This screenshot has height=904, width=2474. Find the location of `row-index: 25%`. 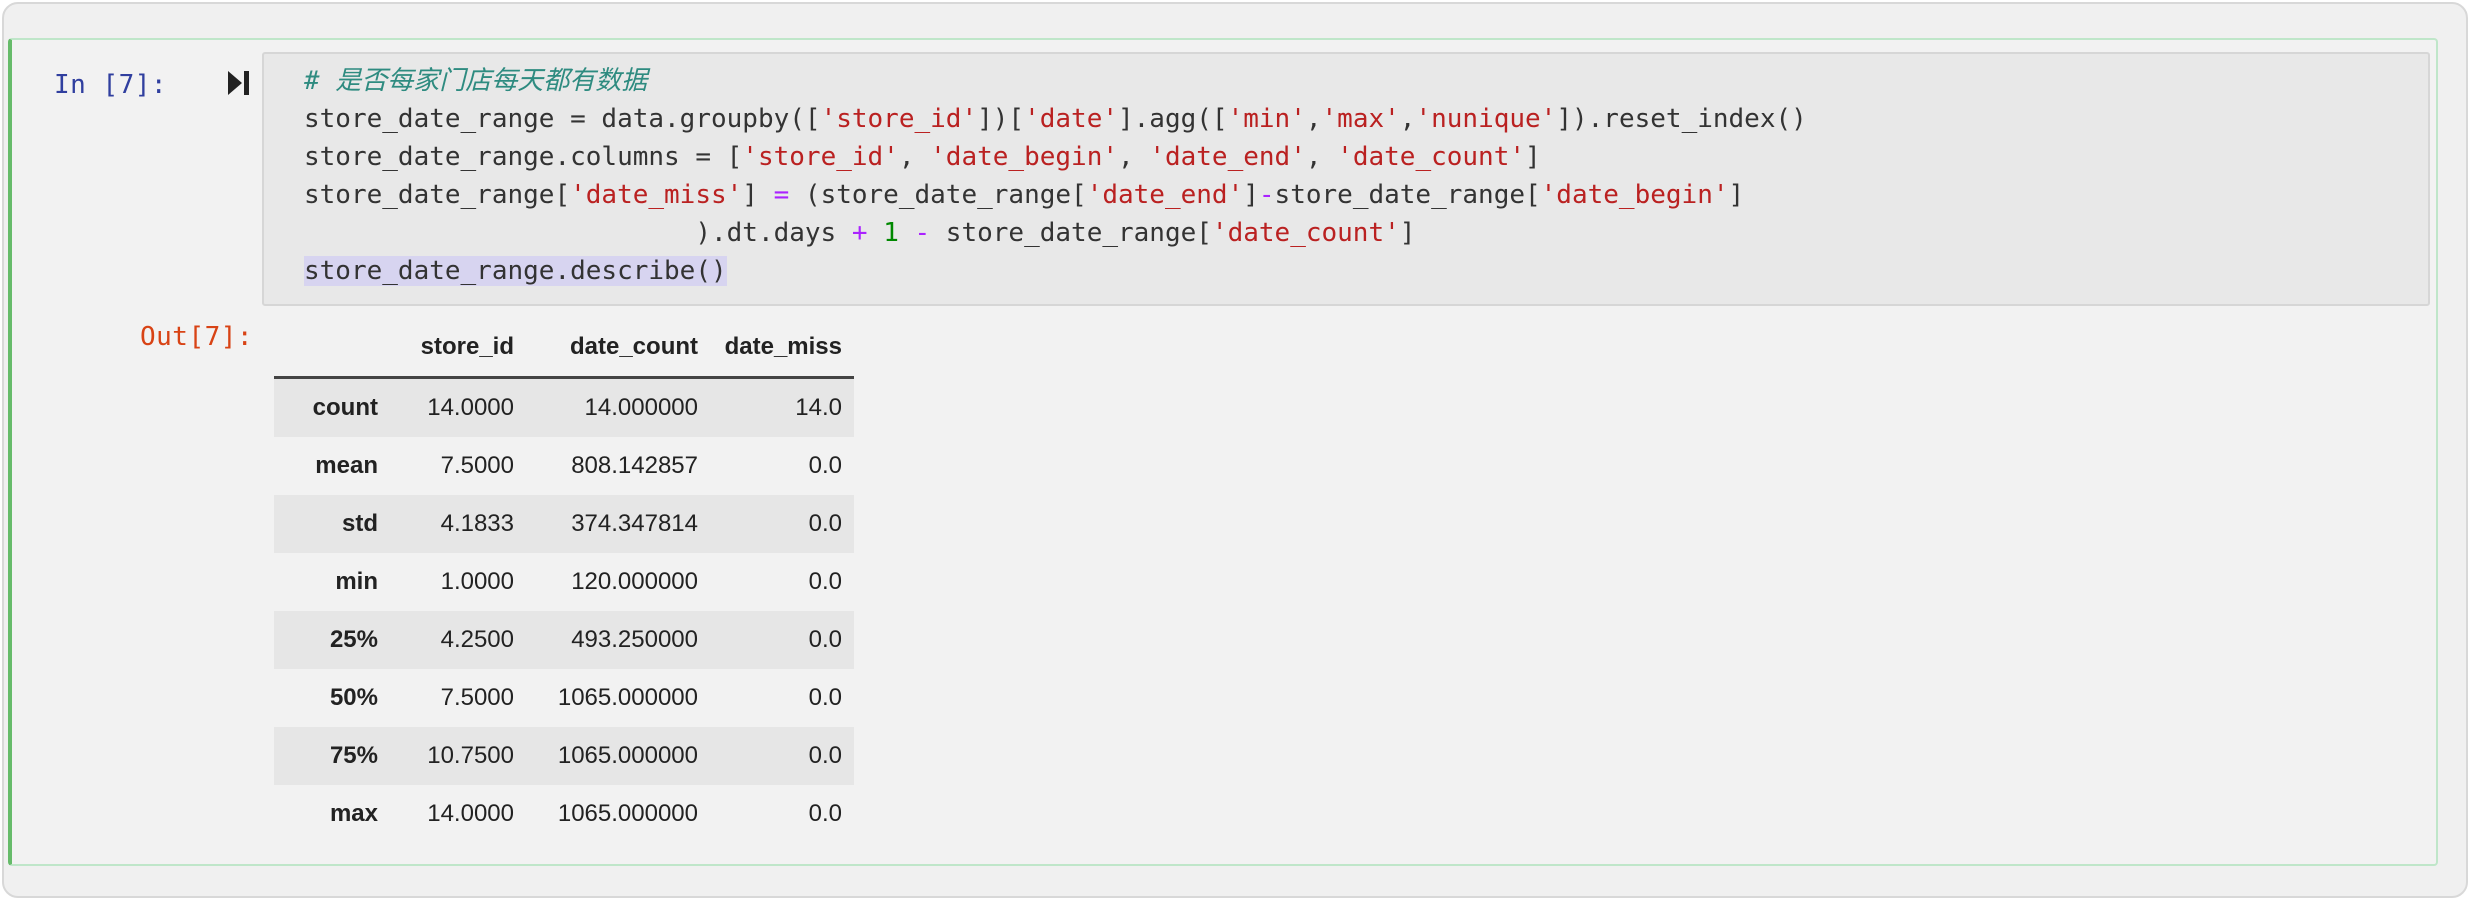

row-index: 25% is located at coordinates (353, 639).